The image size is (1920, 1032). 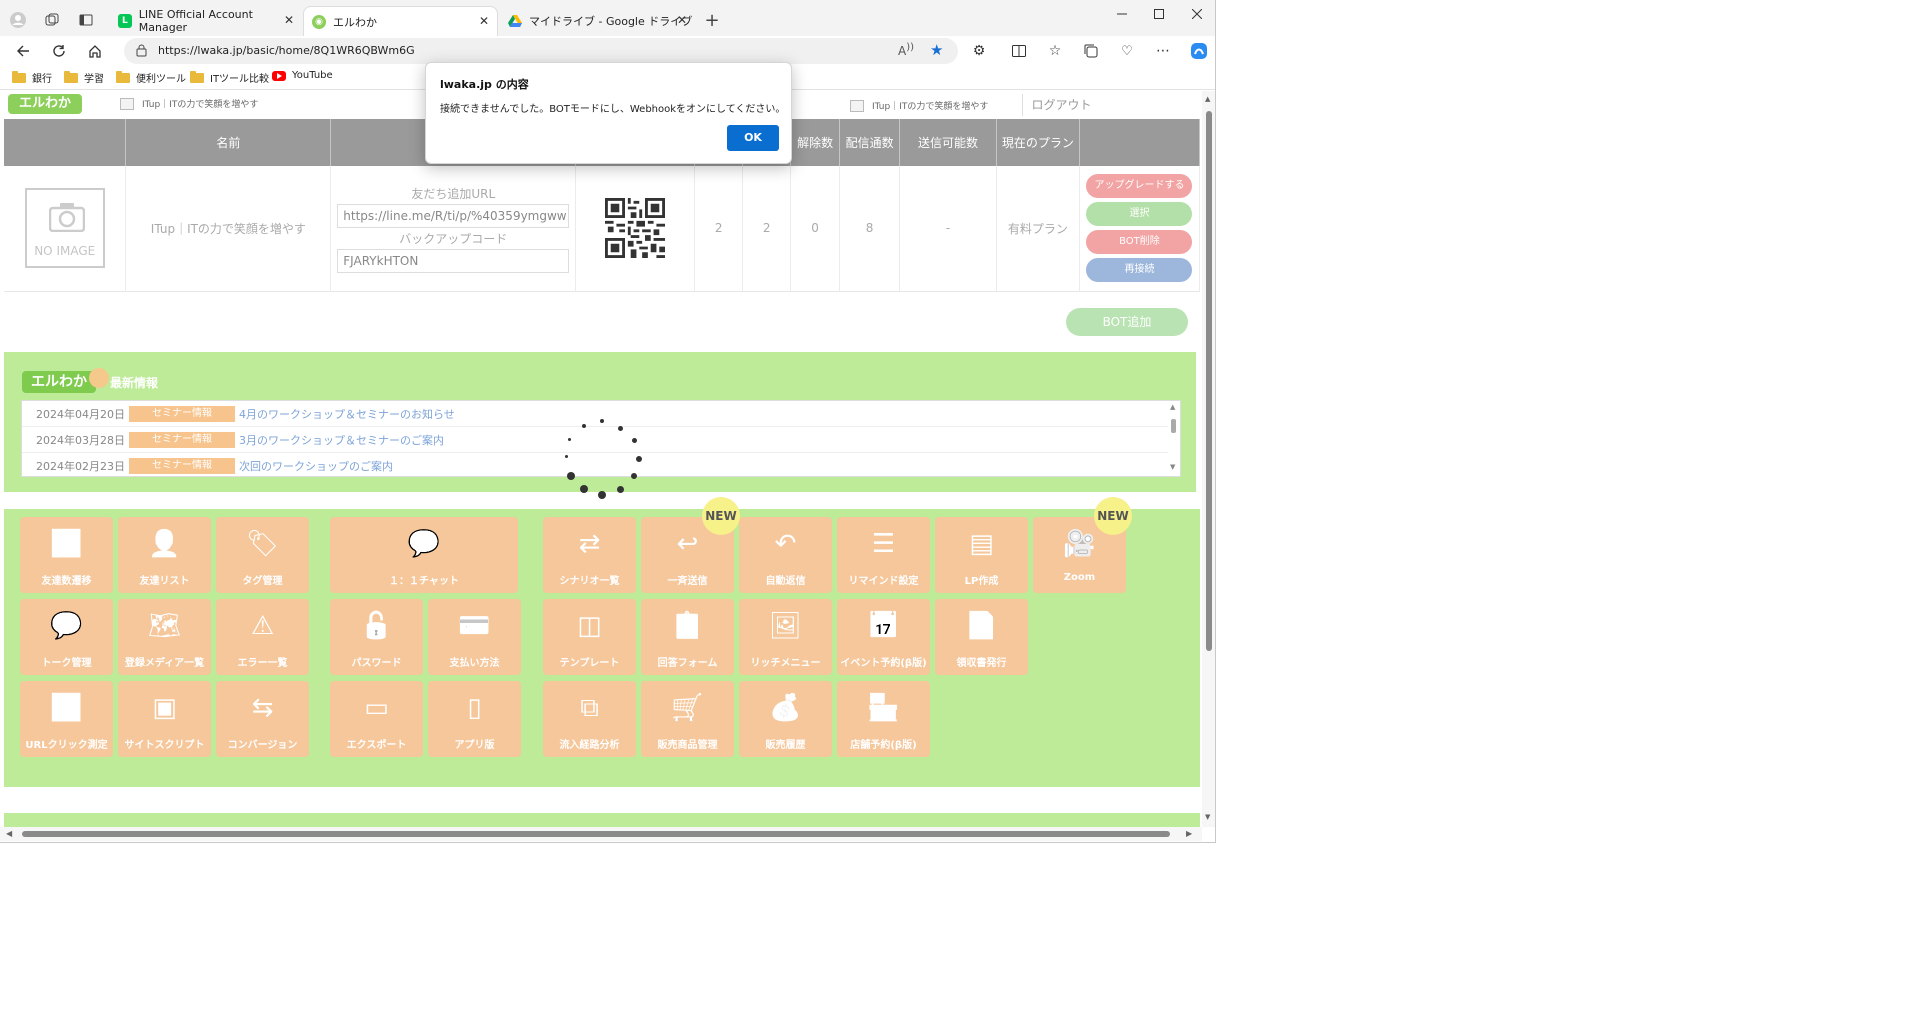 What do you see at coordinates (262, 555) in the screenshot?
I see `menu-tile: 🏷 タグ管理` at bounding box center [262, 555].